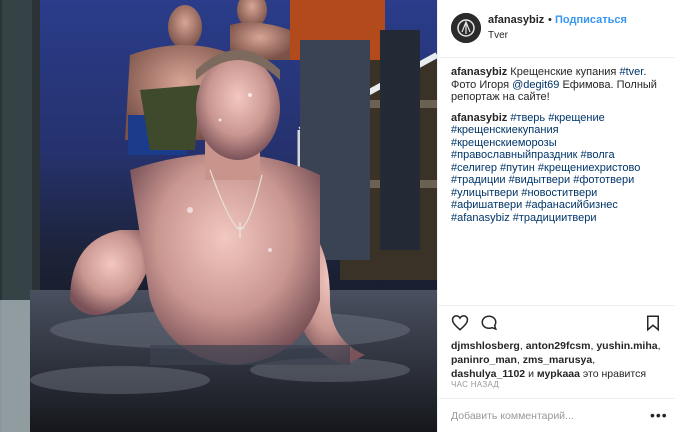 The height and width of the screenshot is (432, 675). I want to click on hashtag-link: #крещениехристово, so click(589, 168).